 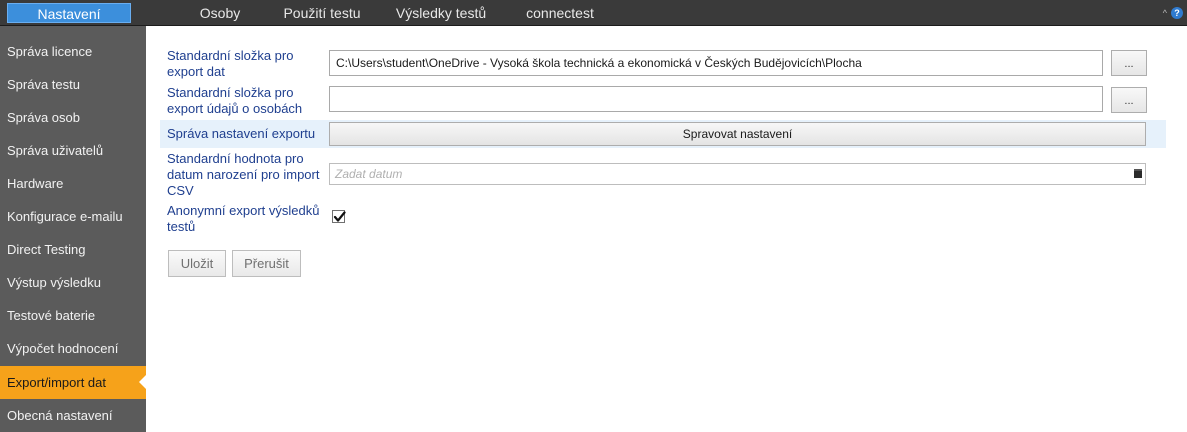 I want to click on cancel-button: Přerušit, so click(x=266, y=263).